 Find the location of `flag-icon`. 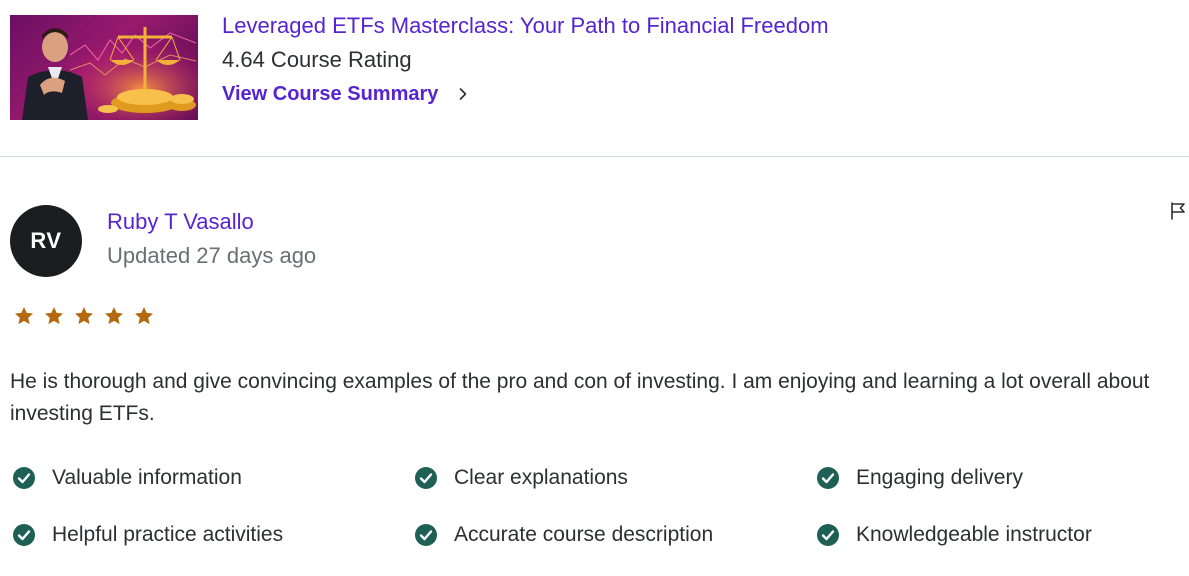

flag-icon is located at coordinates (1178, 211).